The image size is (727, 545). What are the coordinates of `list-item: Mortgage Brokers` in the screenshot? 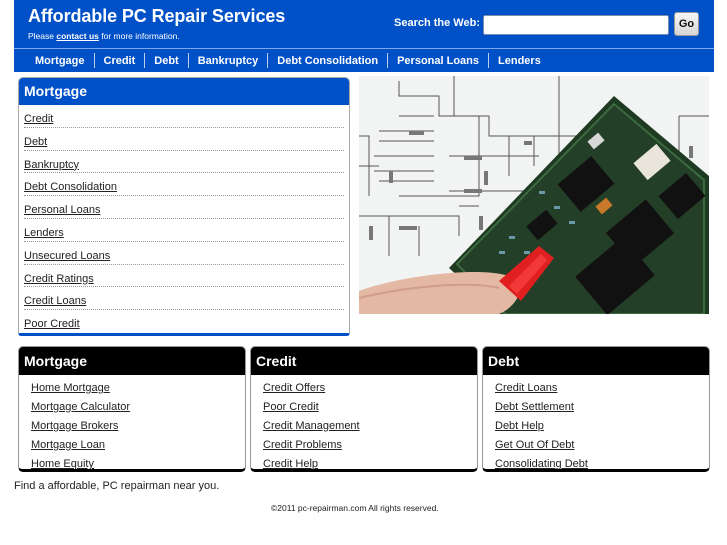 It's located at (138, 424).